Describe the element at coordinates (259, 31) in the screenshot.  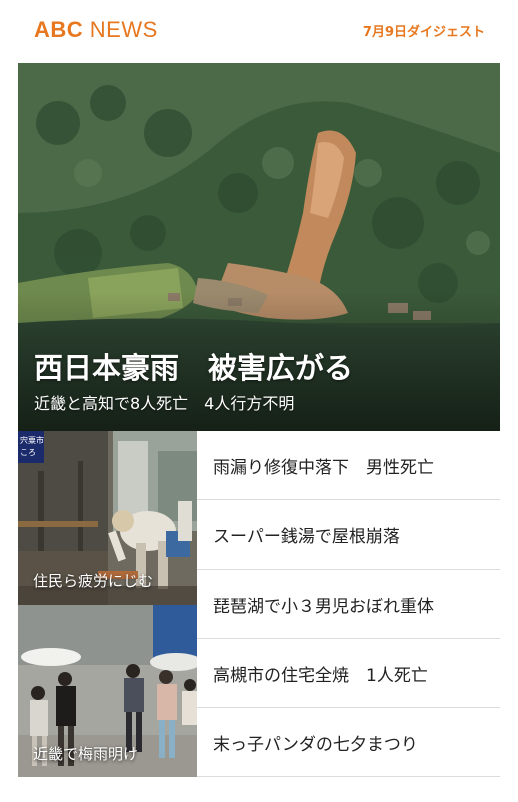
I see `app-header: ABC NEWS 7月9日ダイジェスト` at that location.